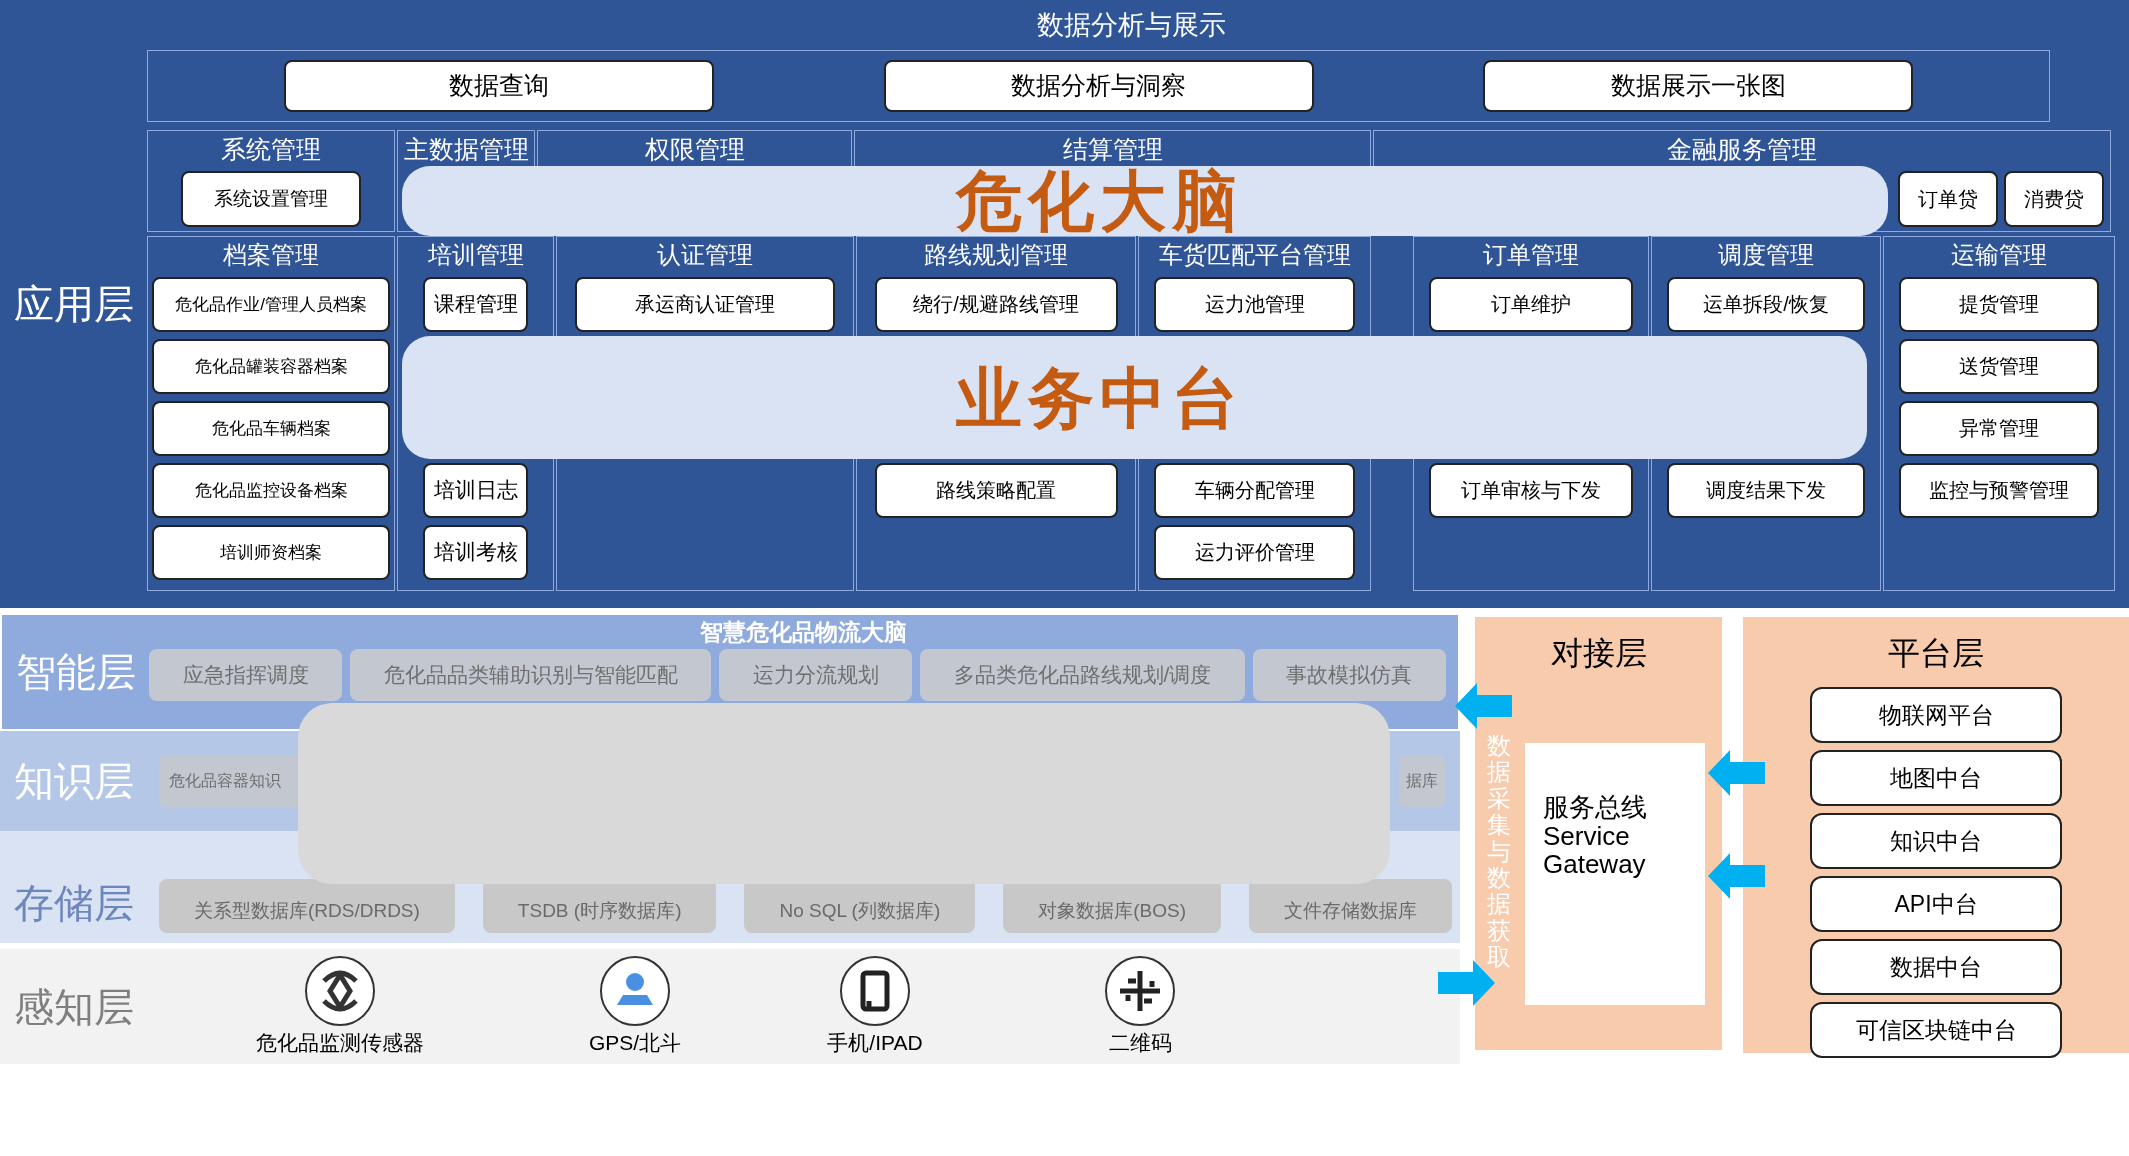  Describe the element at coordinates (1936, 715) in the screenshot. I see `module-button: 物联网平台` at that location.